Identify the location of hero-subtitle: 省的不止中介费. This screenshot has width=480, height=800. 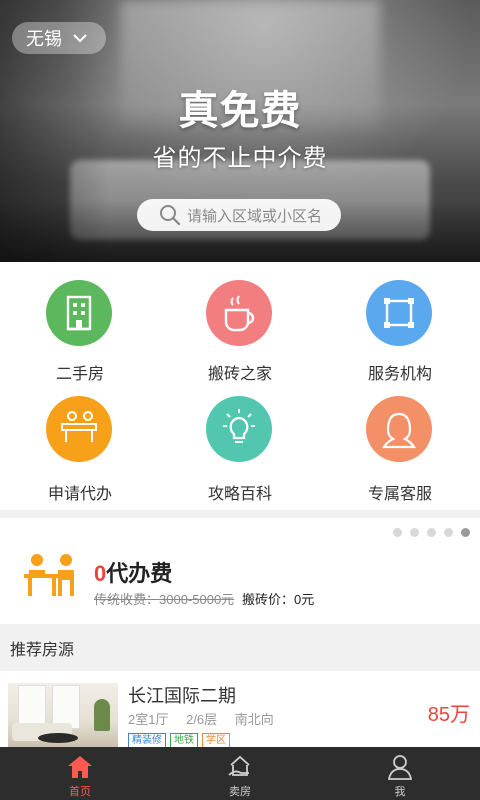
(240, 158).